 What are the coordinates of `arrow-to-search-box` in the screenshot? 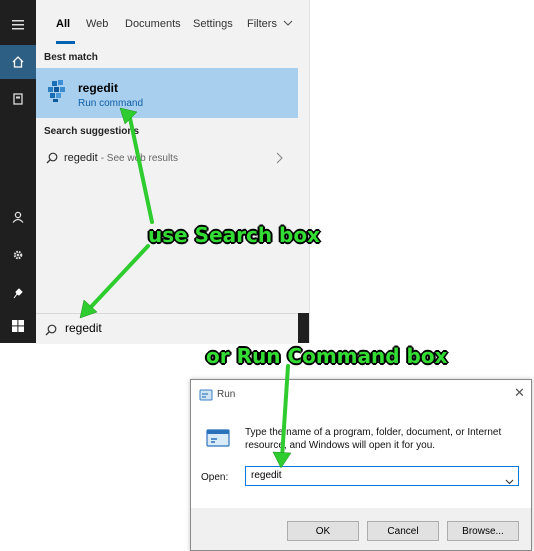 It's located at (119, 277).